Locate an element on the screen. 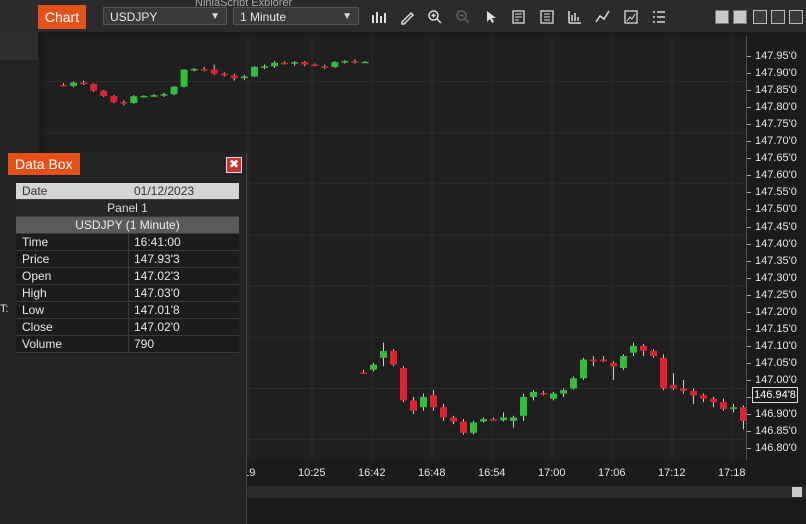 This screenshot has width=806, height=524. date-row: Date 01/12/2023 is located at coordinates (127, 191).